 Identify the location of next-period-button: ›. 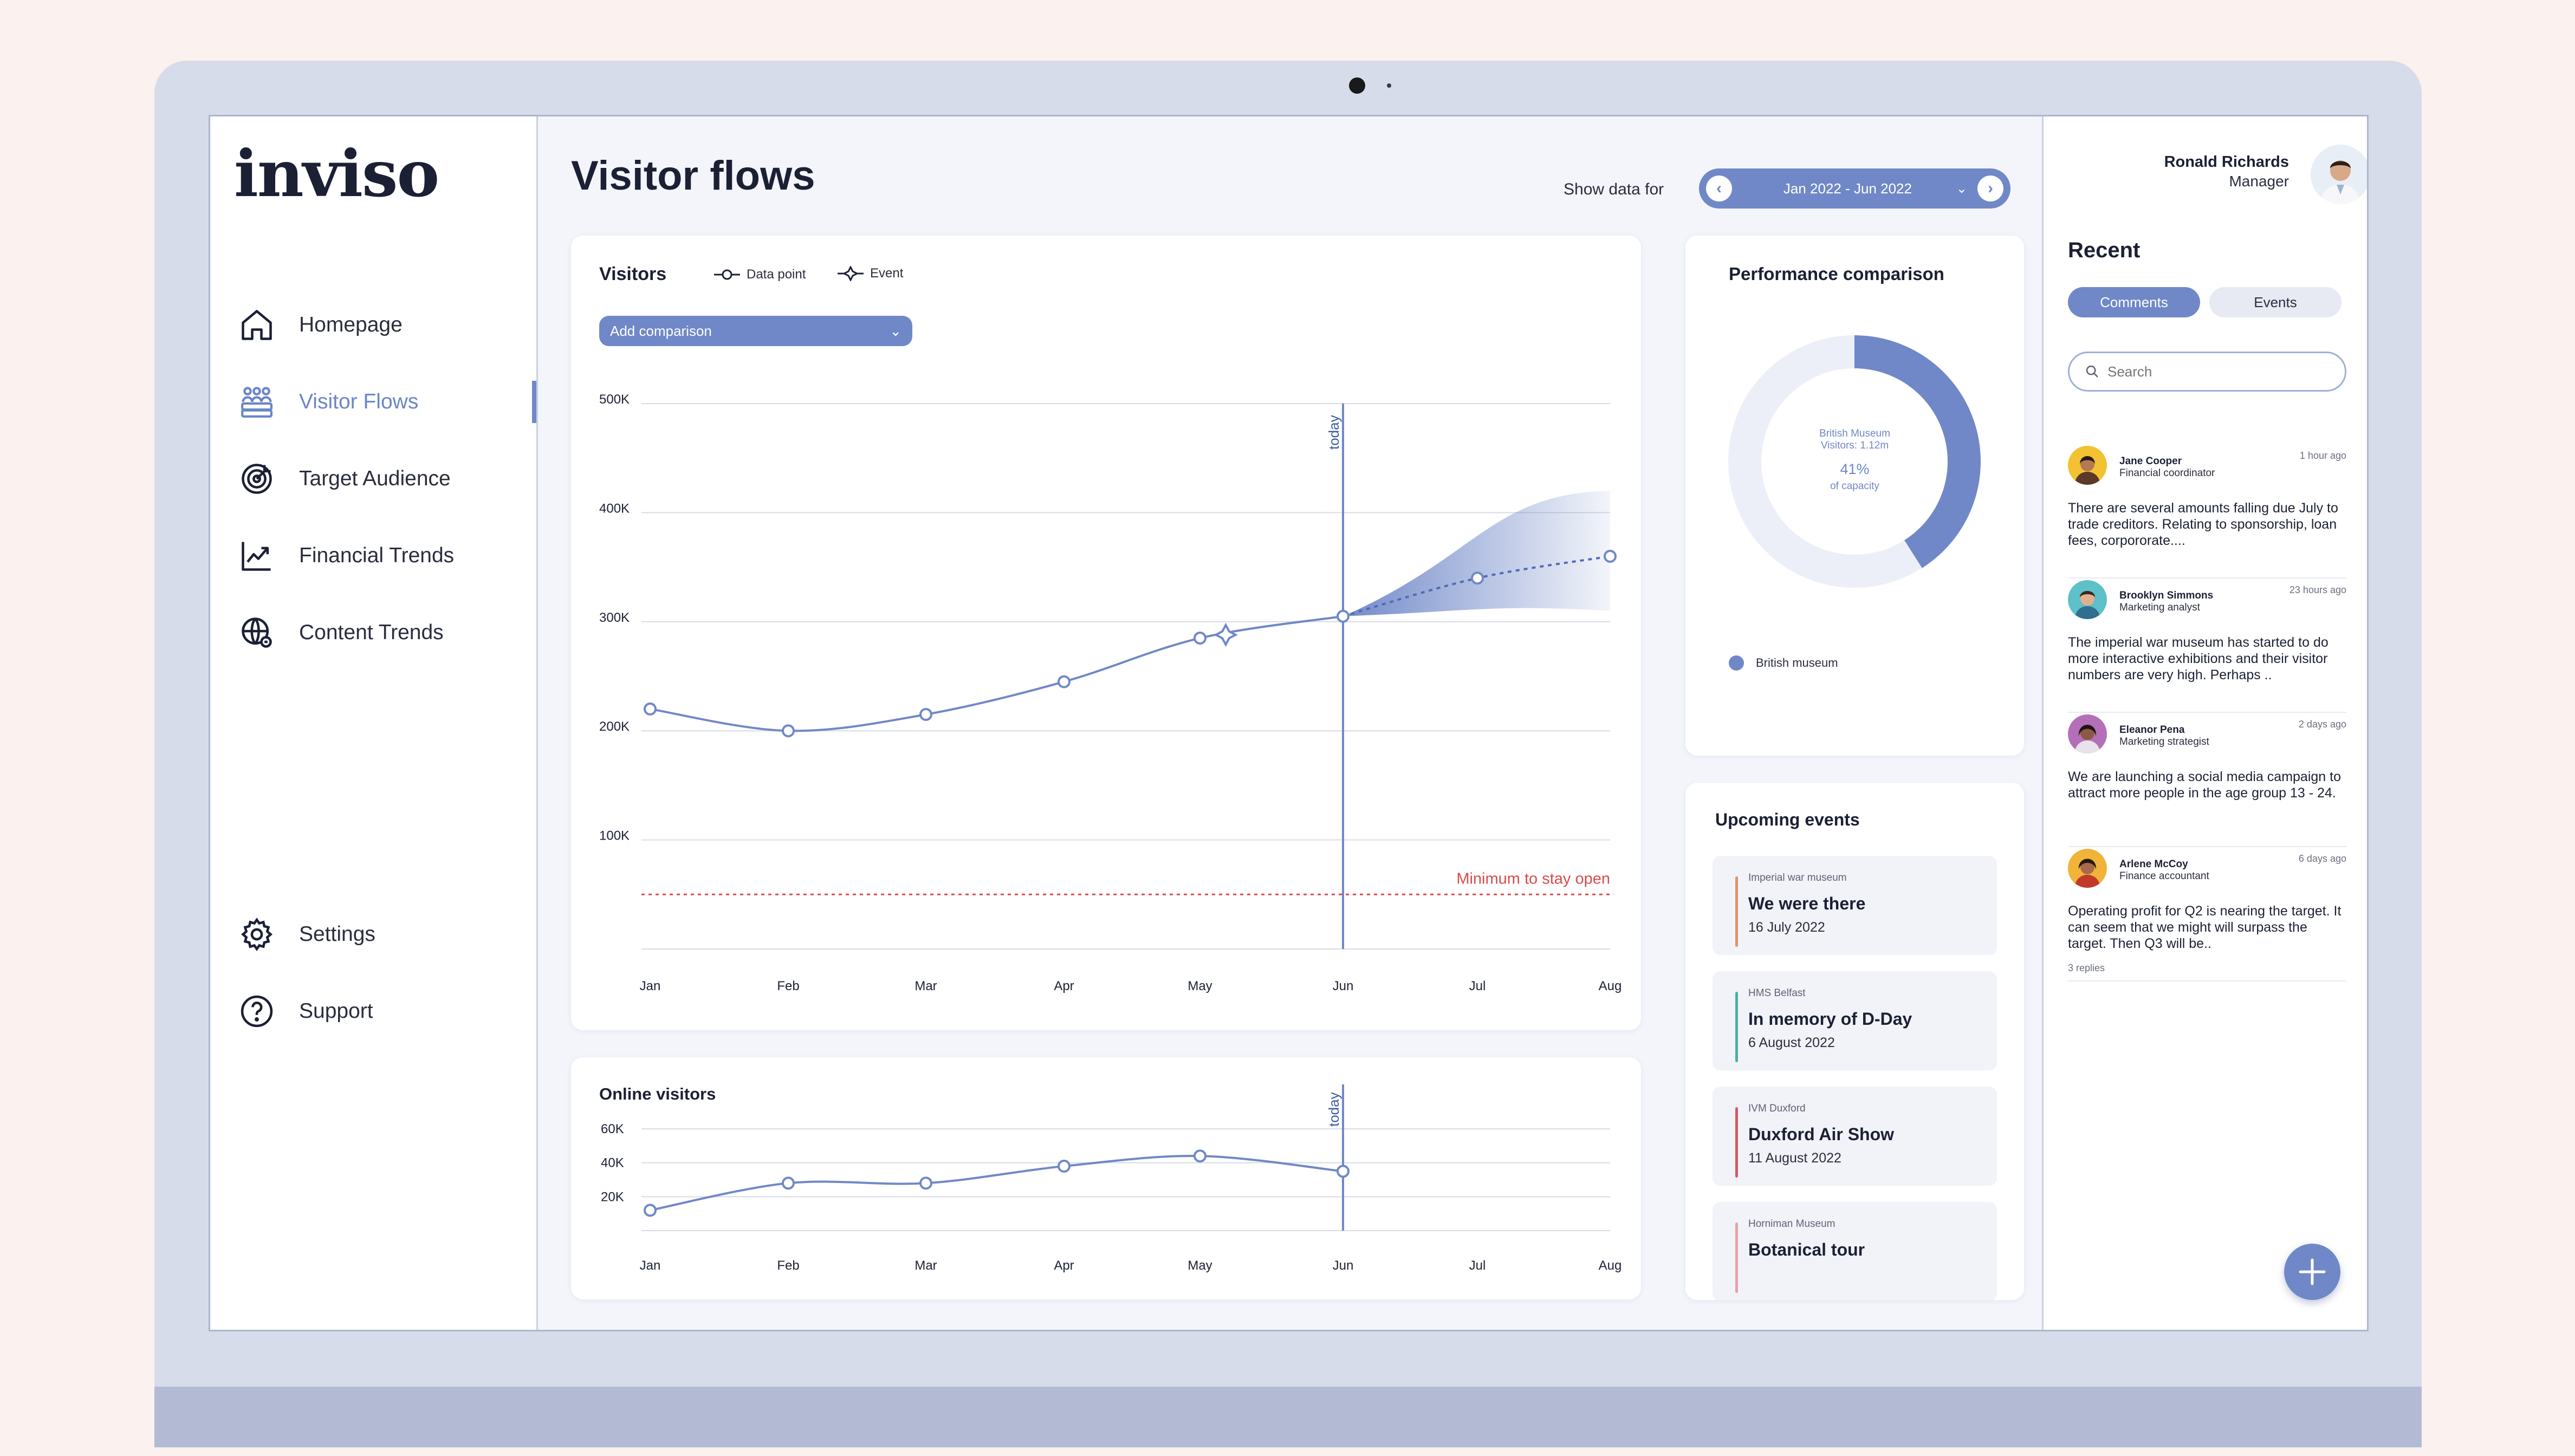
(1990, 189).